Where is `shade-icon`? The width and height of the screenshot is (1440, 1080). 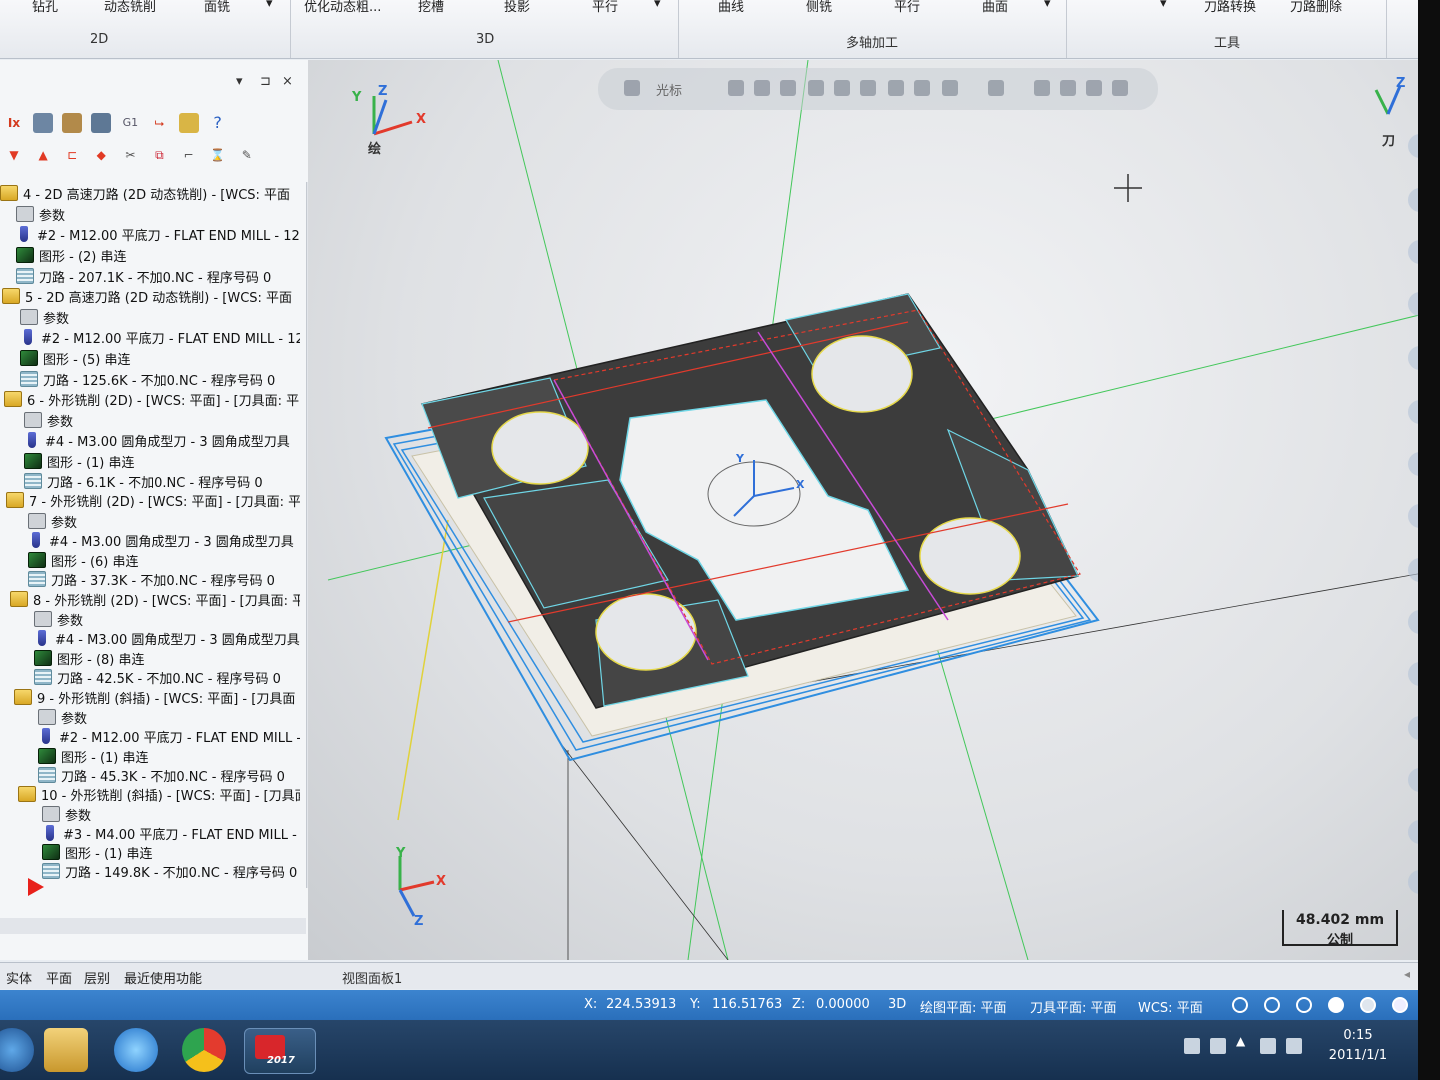
shade-icon is located at coordinates (816, 88).